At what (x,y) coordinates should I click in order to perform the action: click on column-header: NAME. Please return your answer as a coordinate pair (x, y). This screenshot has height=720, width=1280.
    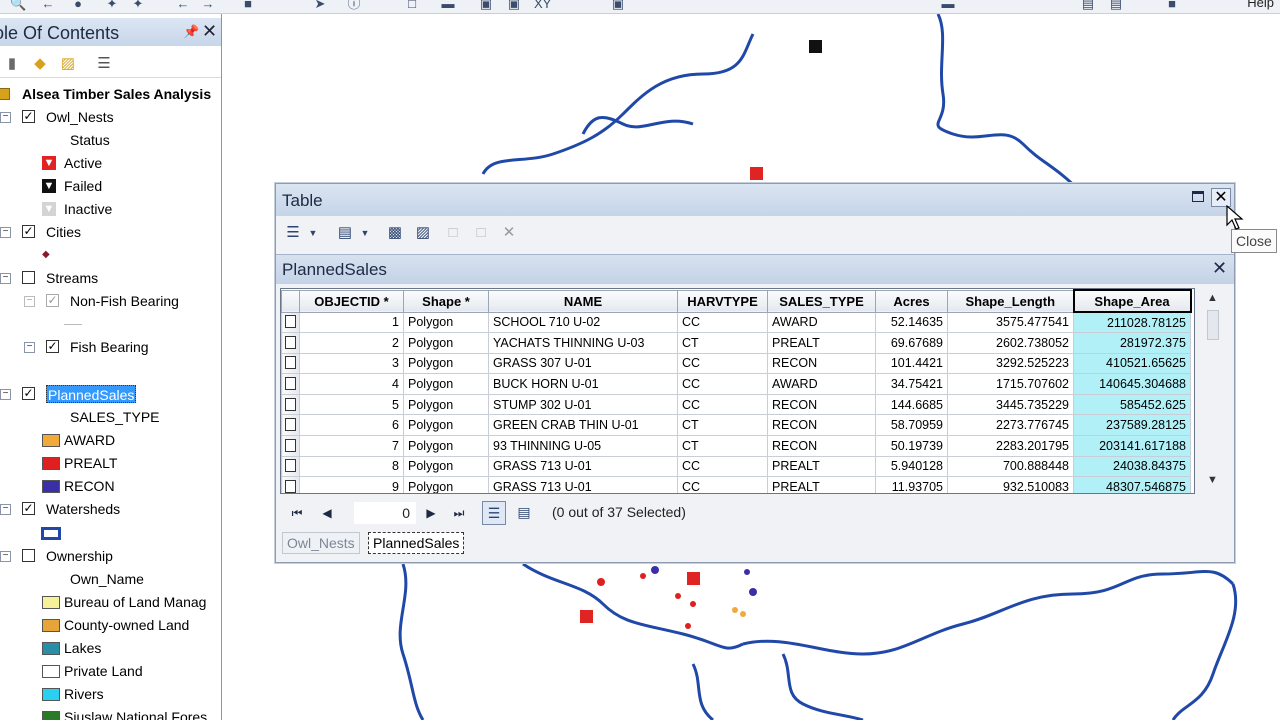
    Looking at the image, I should click on (583, 301).